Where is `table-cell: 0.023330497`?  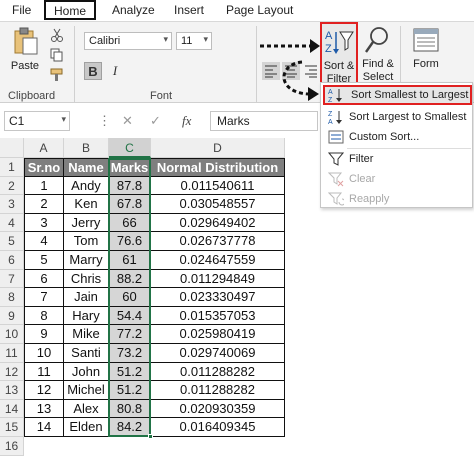 table-cell: 0.023330497 is located at coordinates (218, 297).